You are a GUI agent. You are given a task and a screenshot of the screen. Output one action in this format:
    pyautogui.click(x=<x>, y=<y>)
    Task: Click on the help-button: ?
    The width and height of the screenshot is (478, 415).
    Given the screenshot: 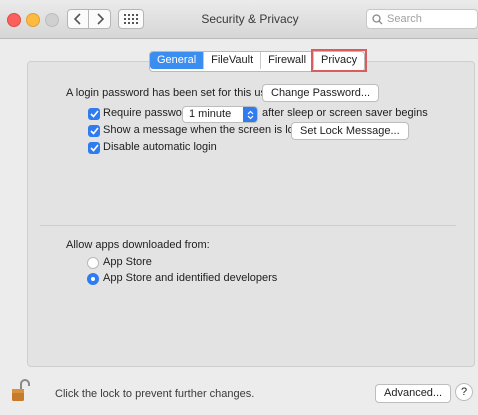 What is the action you would take?
    pyautogui.click(x=464, y=392)
    